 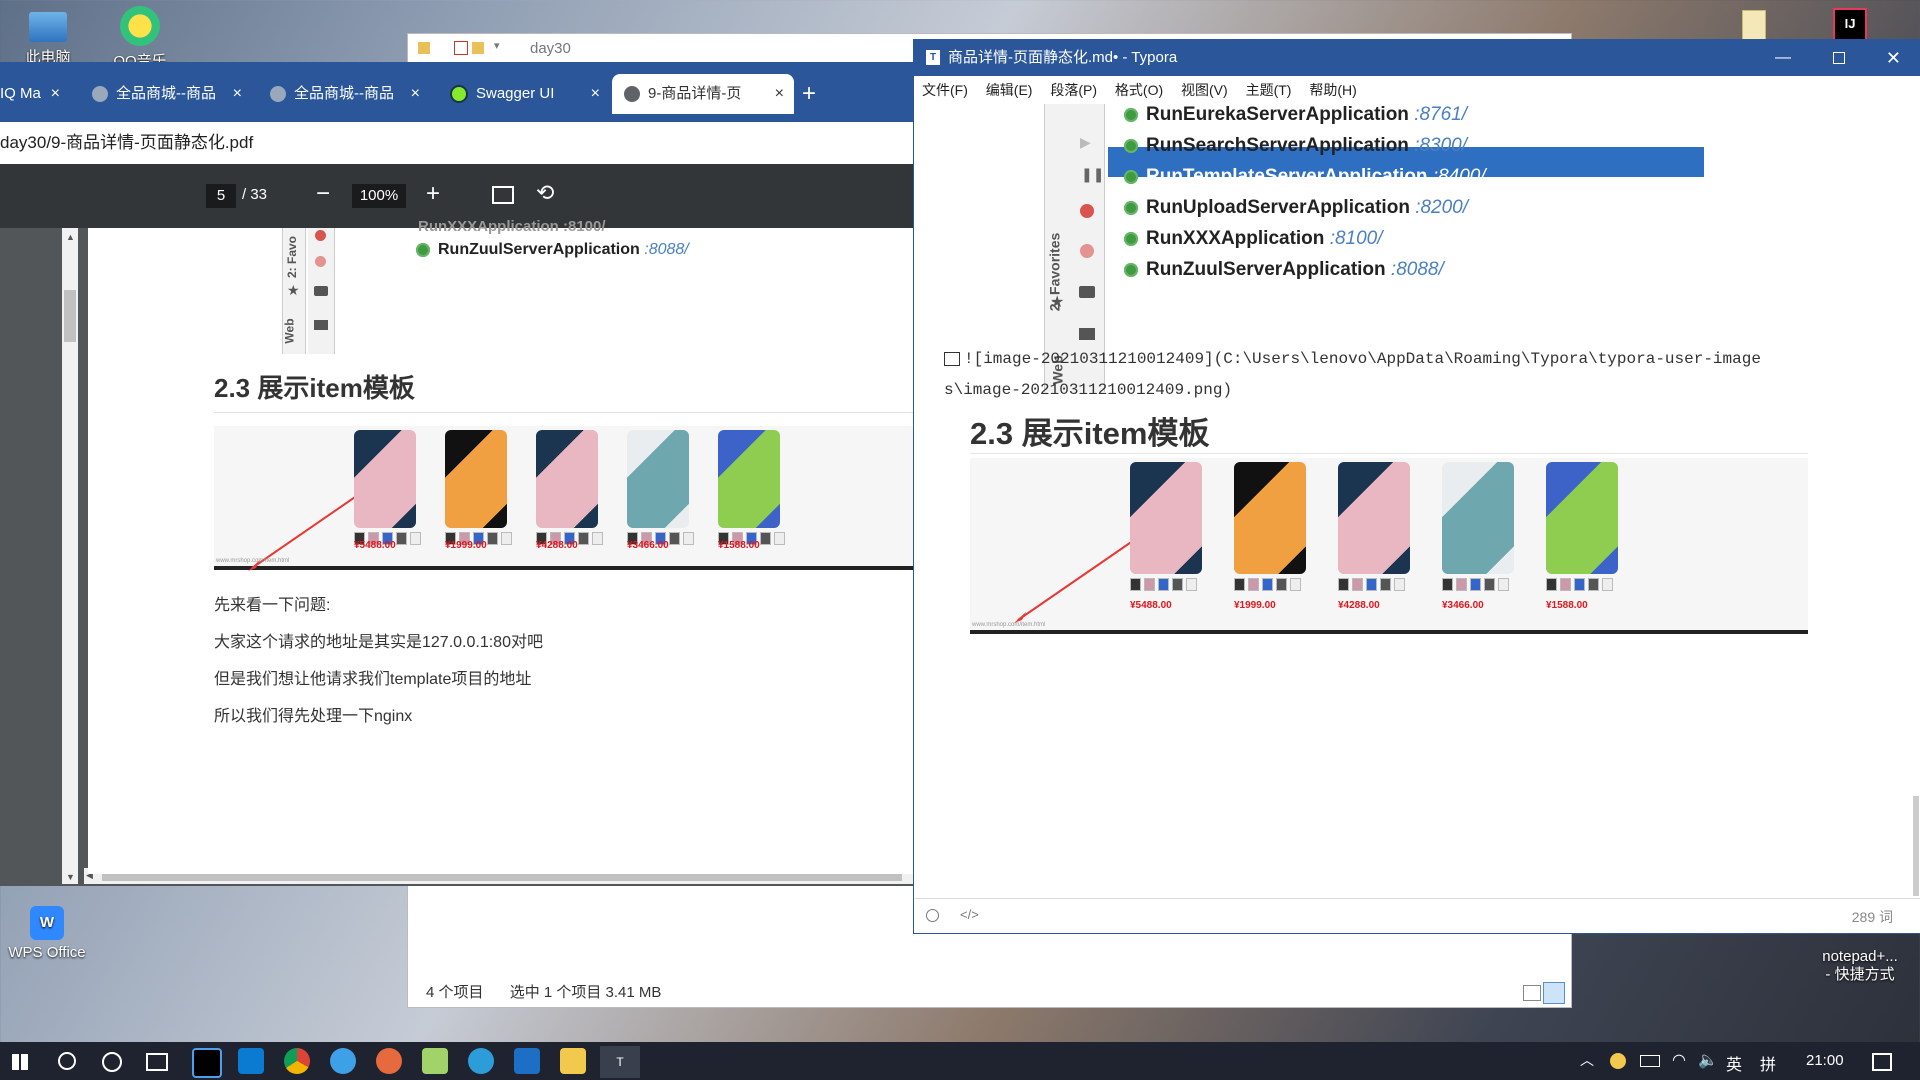 I want to click on zoom-in-icon: +, so click(x=433, y=194).